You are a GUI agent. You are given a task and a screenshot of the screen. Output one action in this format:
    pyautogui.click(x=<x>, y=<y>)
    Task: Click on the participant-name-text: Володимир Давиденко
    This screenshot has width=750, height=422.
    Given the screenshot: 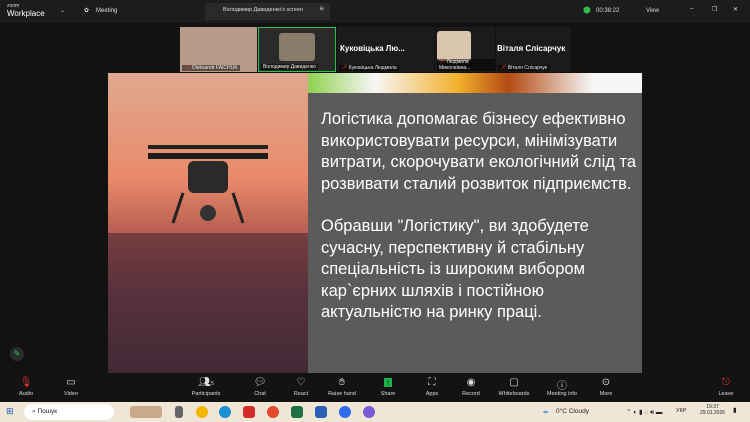 What is the action you would take?
    pyautogui.click(x=289, y=67)
    